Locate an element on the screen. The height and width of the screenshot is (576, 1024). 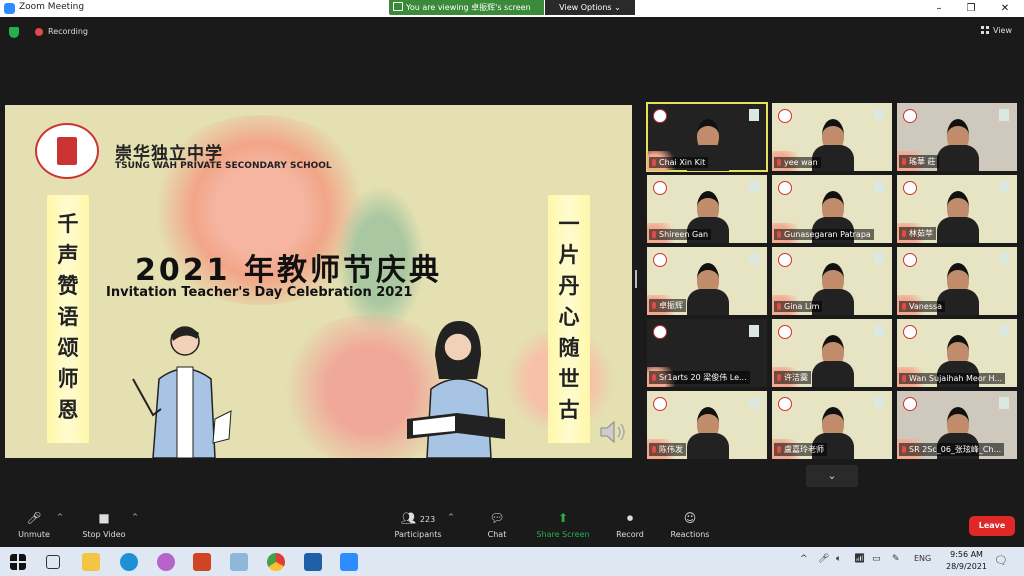
task-view-icon is located at coordinates (53, 562).